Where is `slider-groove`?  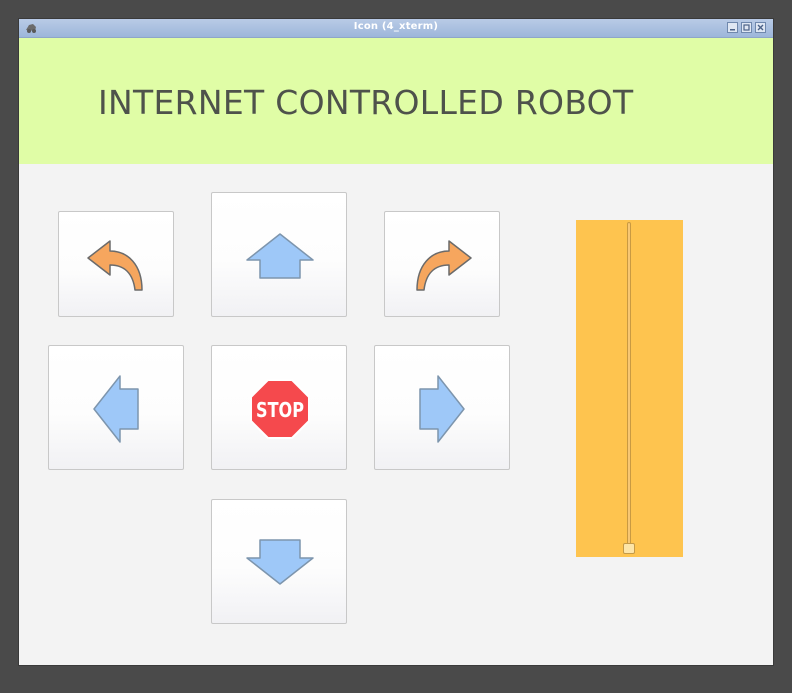 slider-groove is located at coordinates (629, 386).